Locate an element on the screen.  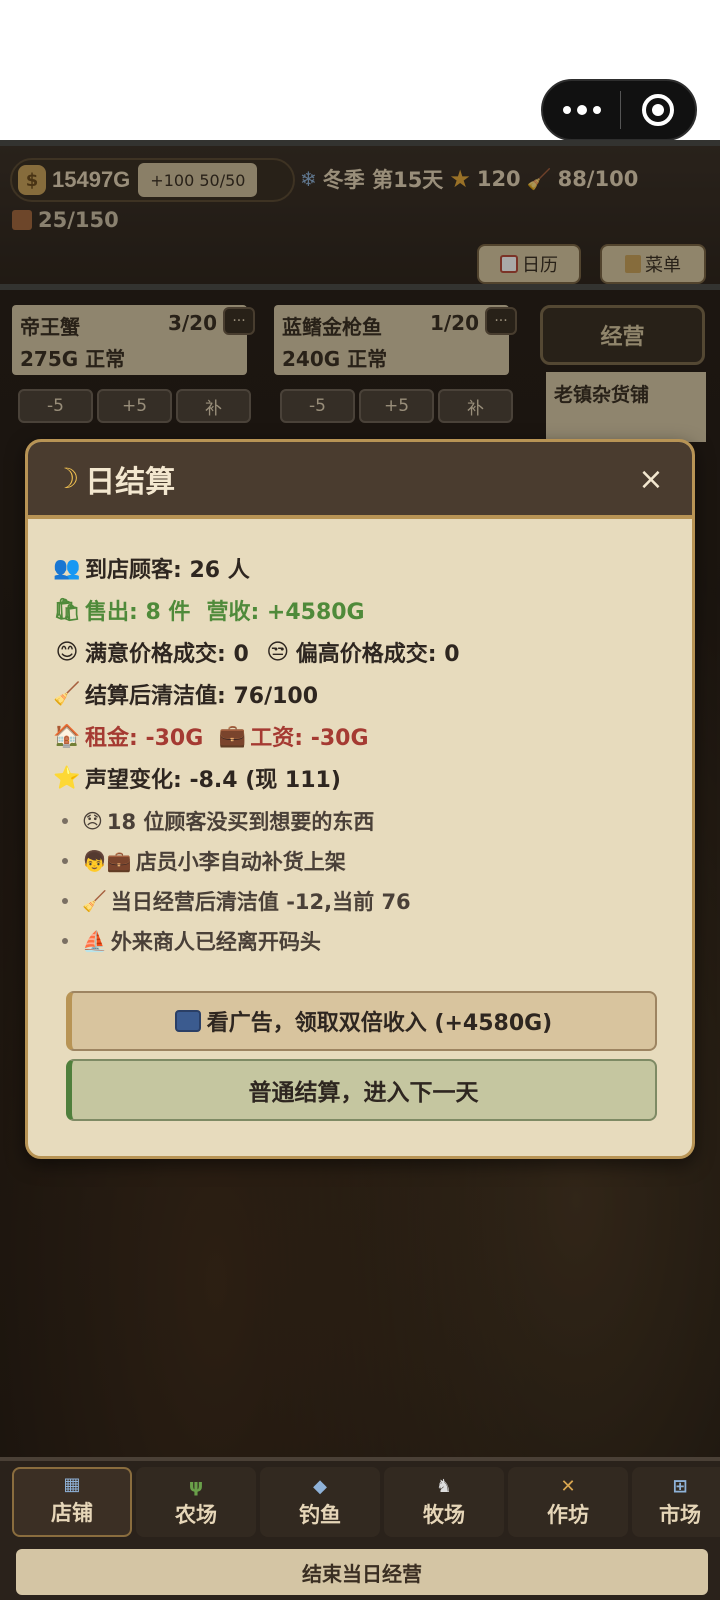
deal-row: 😊 满意价格成交: 0 😒 偏高价格成交: 0 is located at coordinates (373, 652).